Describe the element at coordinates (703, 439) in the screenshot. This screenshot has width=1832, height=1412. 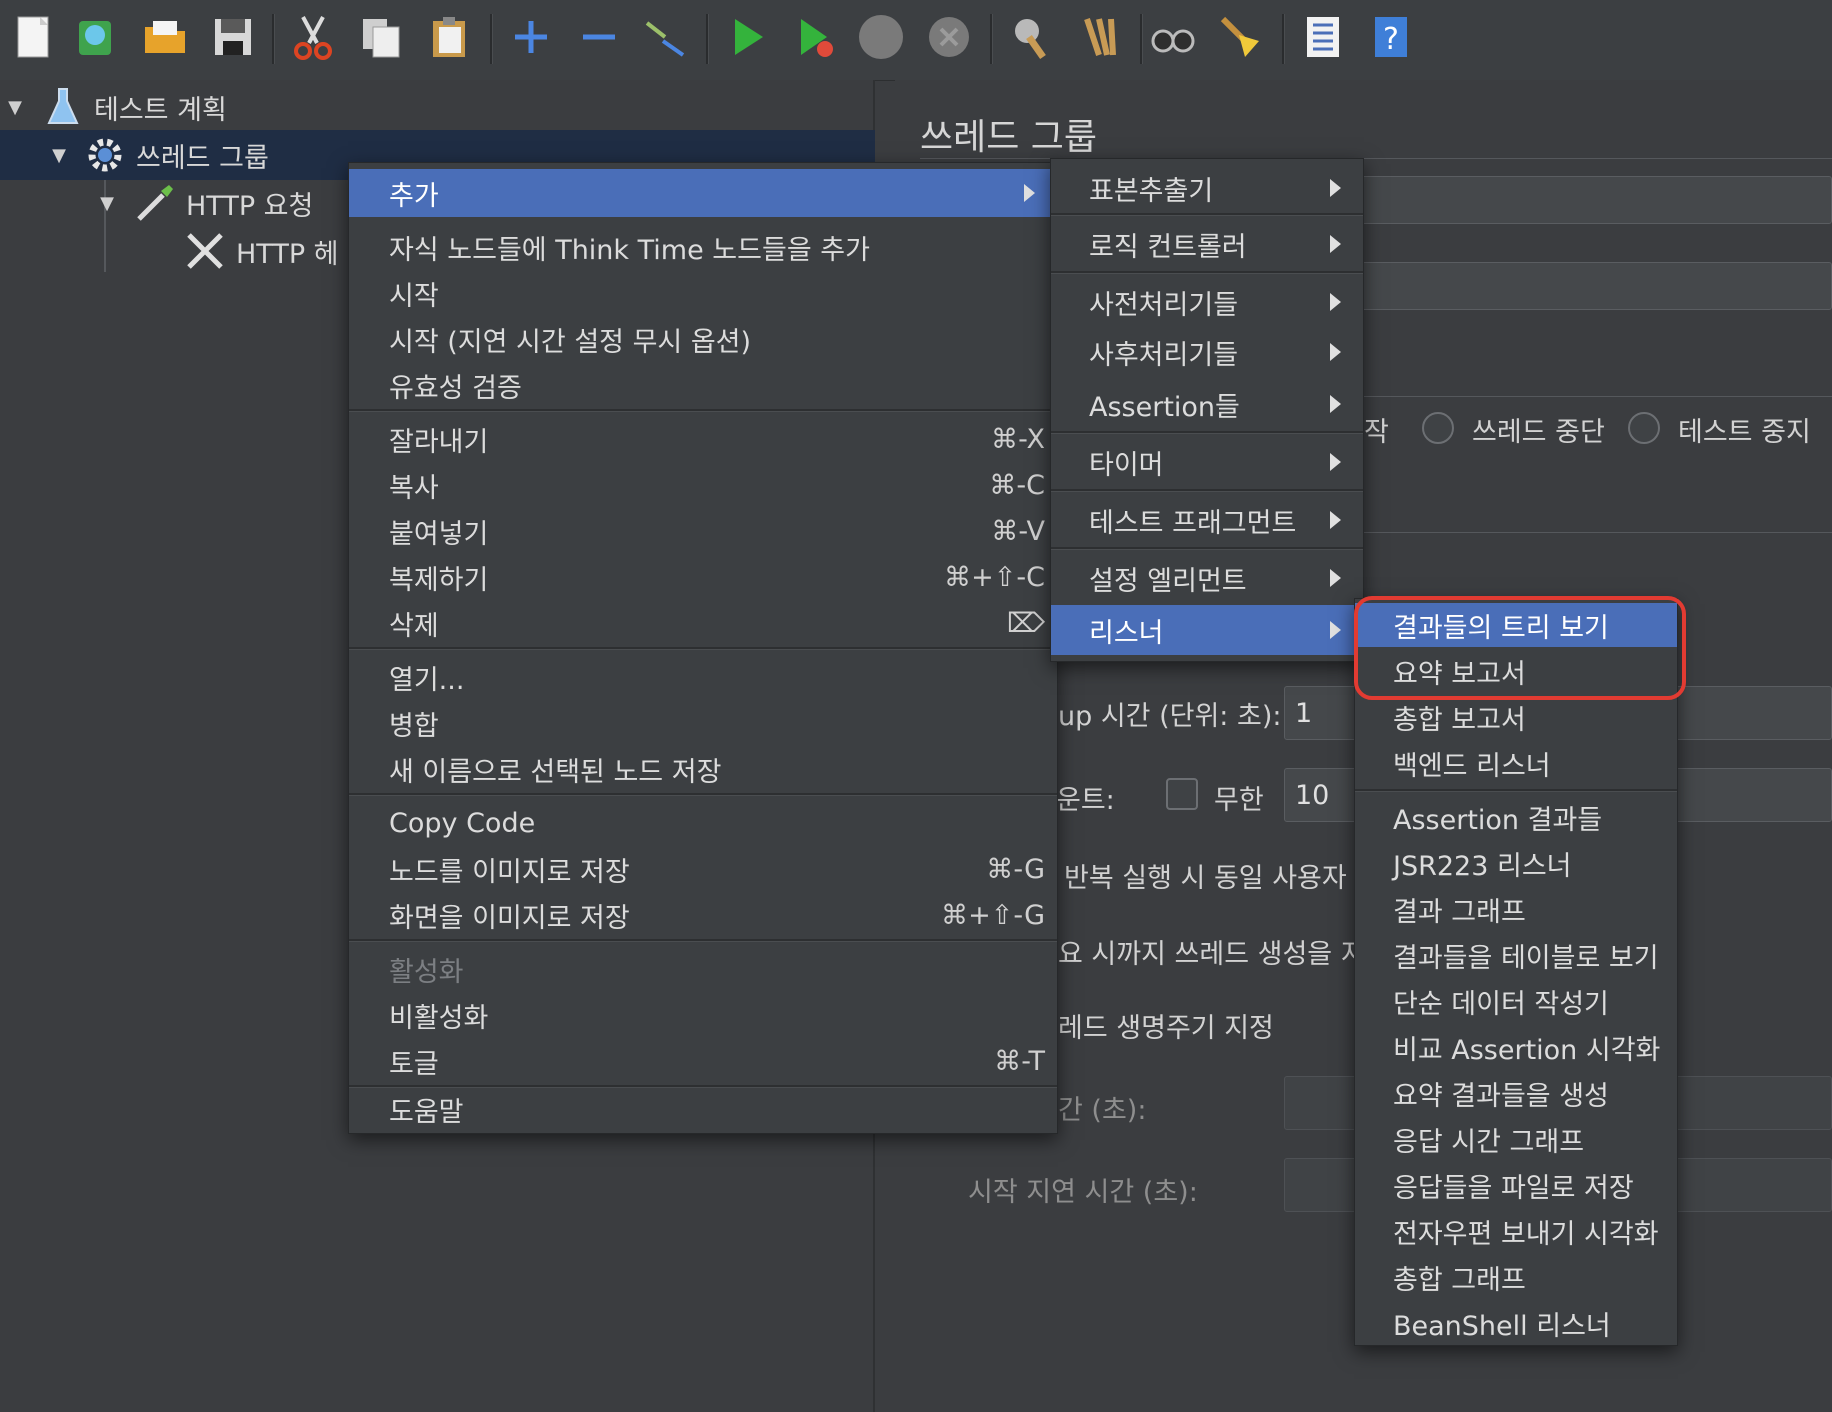
I see `menu-item-cut: 잘라내기 ⌘-X` at that location.